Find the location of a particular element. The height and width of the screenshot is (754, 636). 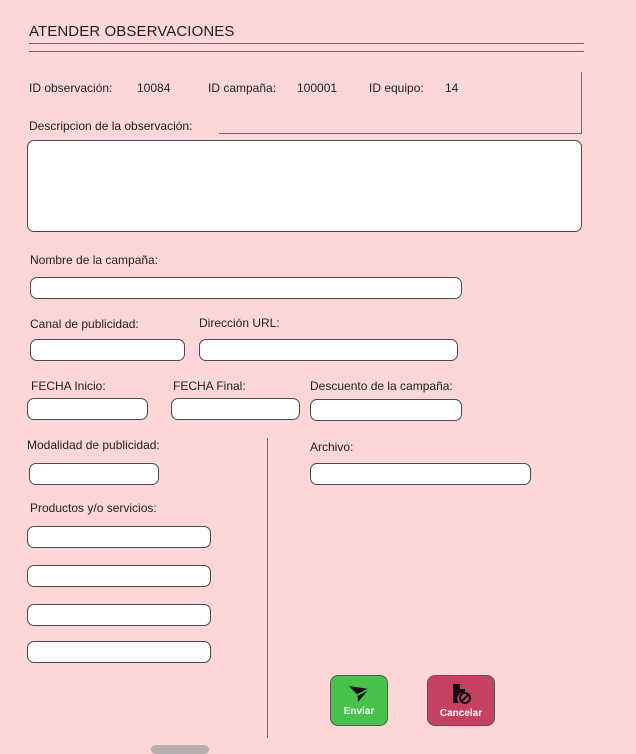

enviar-button: Enviar is located at coordinates (359, 700).